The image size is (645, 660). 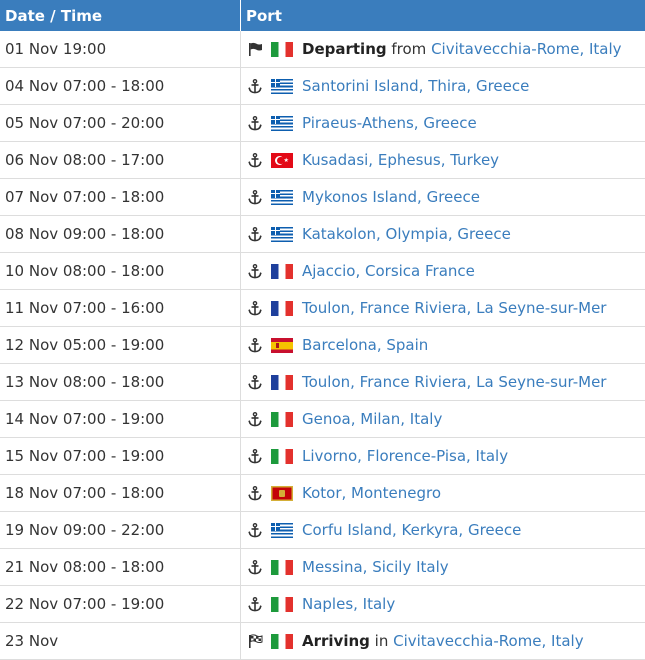 What do you see at coordinates (120, 456) in the screenshot?
I see `row-datetime: 15 Nov 07:00 - 19:00` at bounding box center [120, 456].